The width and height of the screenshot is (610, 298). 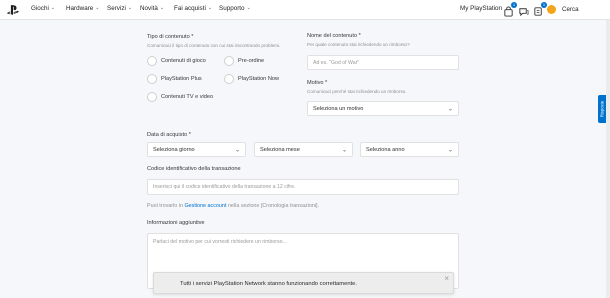 I want to click on nav-item-giochi: Giochi ⌄, so click(x=43, y=8).